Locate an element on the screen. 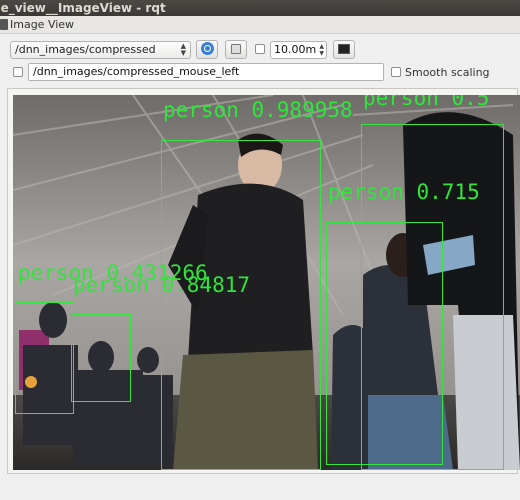 The image size is (520, 500). mouse-publish-checkbox is located at coordinates (18, 72).